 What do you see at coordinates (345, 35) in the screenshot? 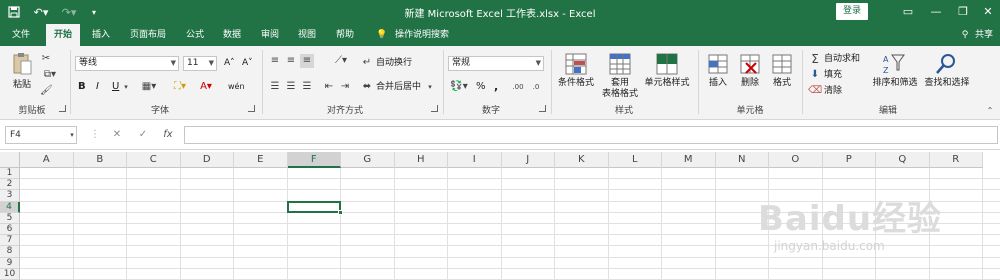
I see `tab-help: 帮助` at bounding box center [345, 35].